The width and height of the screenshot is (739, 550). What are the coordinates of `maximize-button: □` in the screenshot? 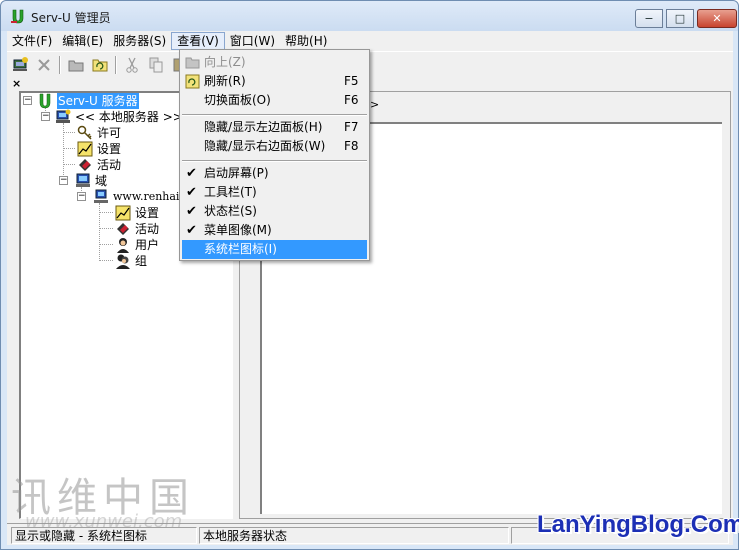 It's located at (680, 18).